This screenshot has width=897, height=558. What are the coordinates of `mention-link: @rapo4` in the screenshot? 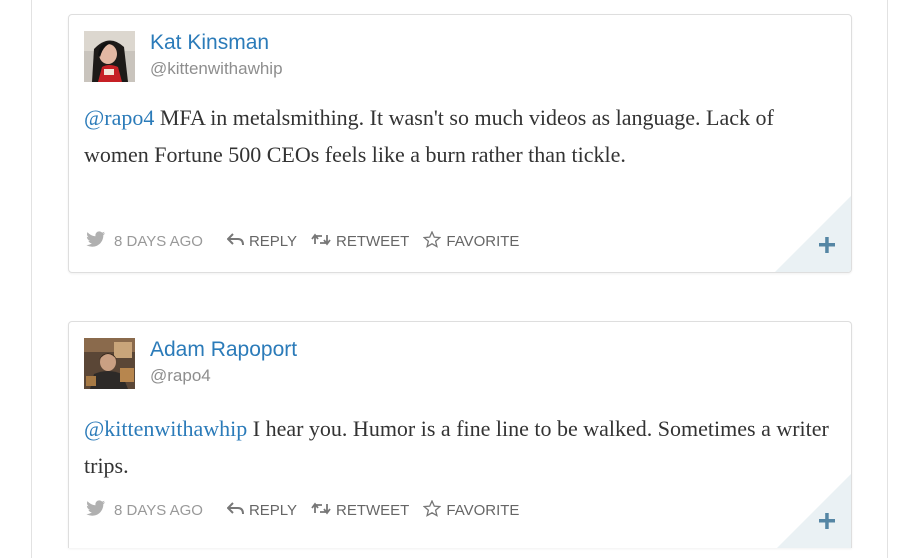 It's located at (119, 117).